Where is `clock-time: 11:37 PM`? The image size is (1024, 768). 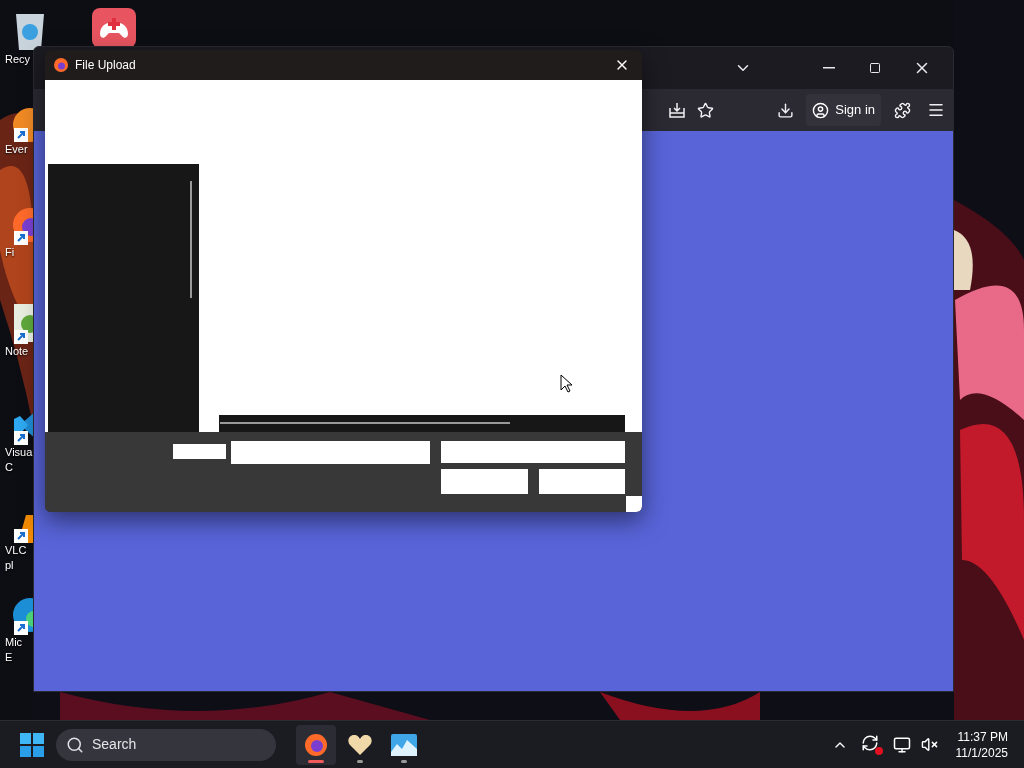 clock-time: 11:37 PM is located at coordinates (982, 736).